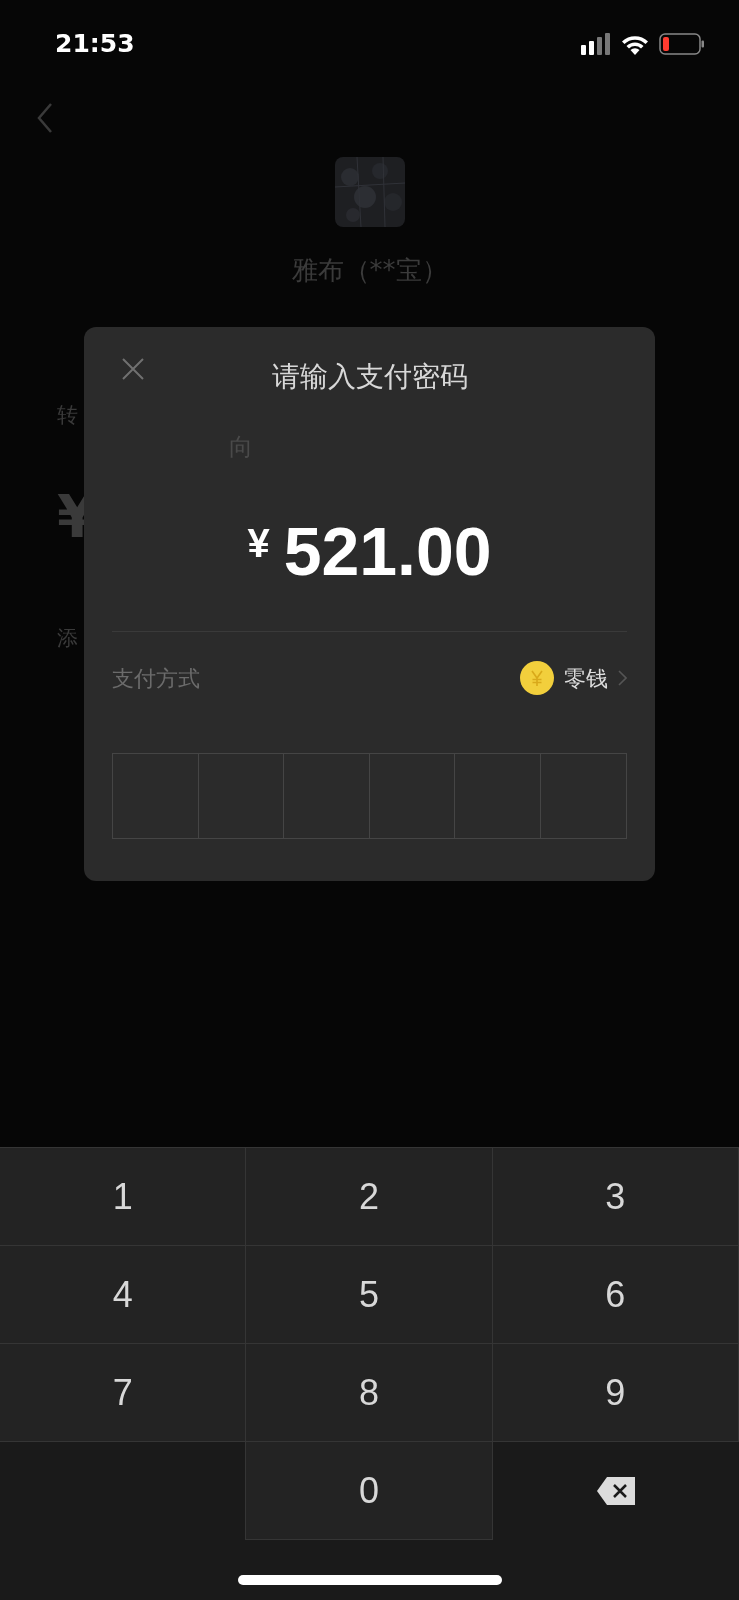 The height and width of the screenshot is (1600, 739). I want to click on amount: 521.00, so click(387, 551).